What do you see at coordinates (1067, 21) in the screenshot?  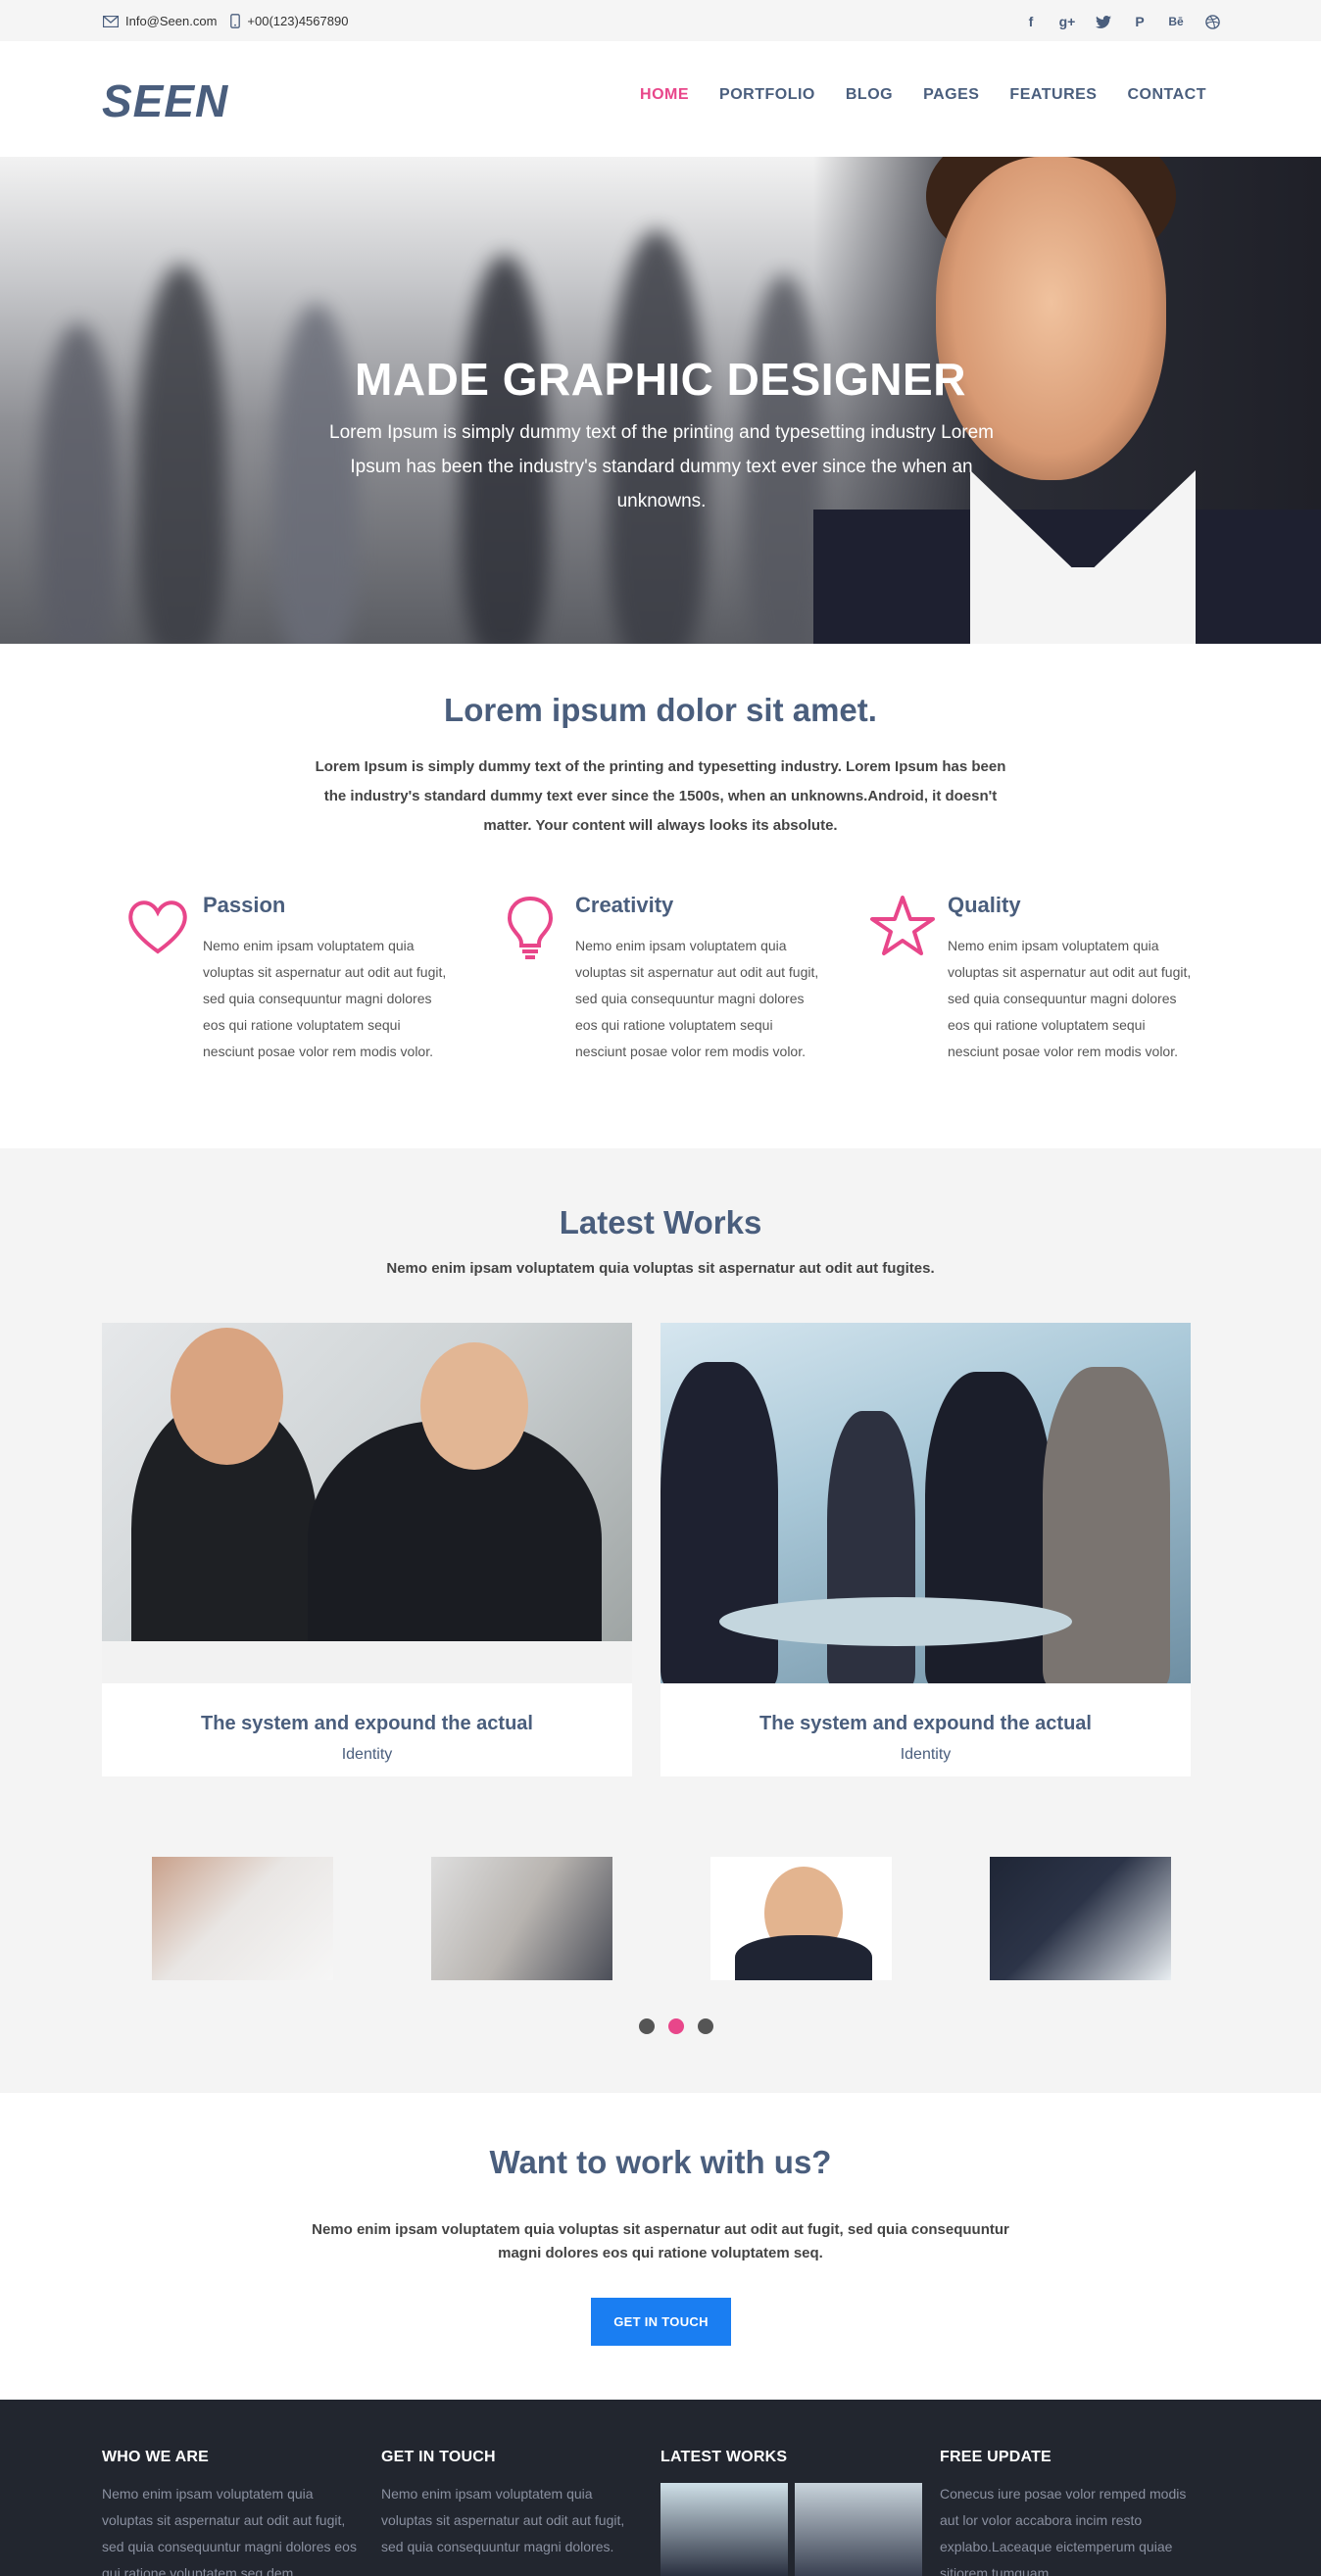 I see `google-plus-icon: g+` at bounding box center [1067, 21].